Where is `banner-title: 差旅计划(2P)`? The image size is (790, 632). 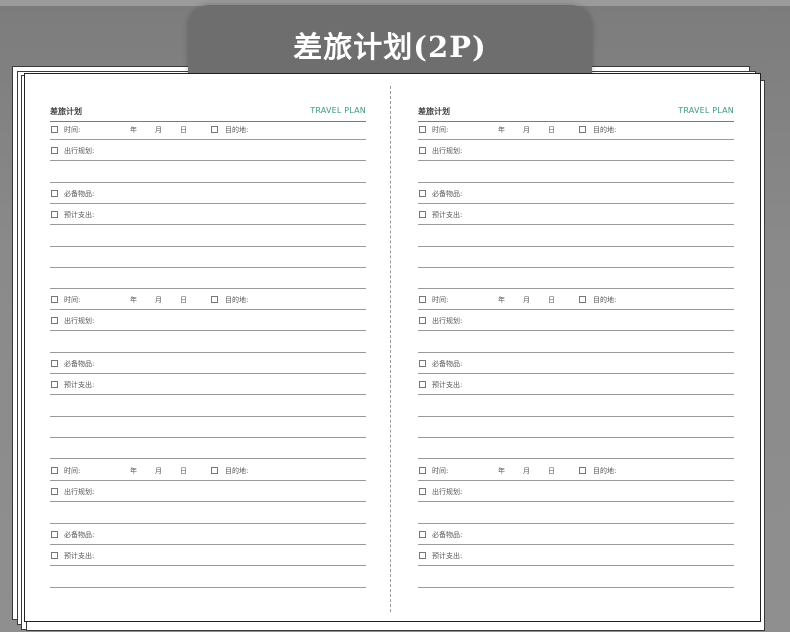
banner-title: 差旅计划(2P) is located at coordinates (390, 47).